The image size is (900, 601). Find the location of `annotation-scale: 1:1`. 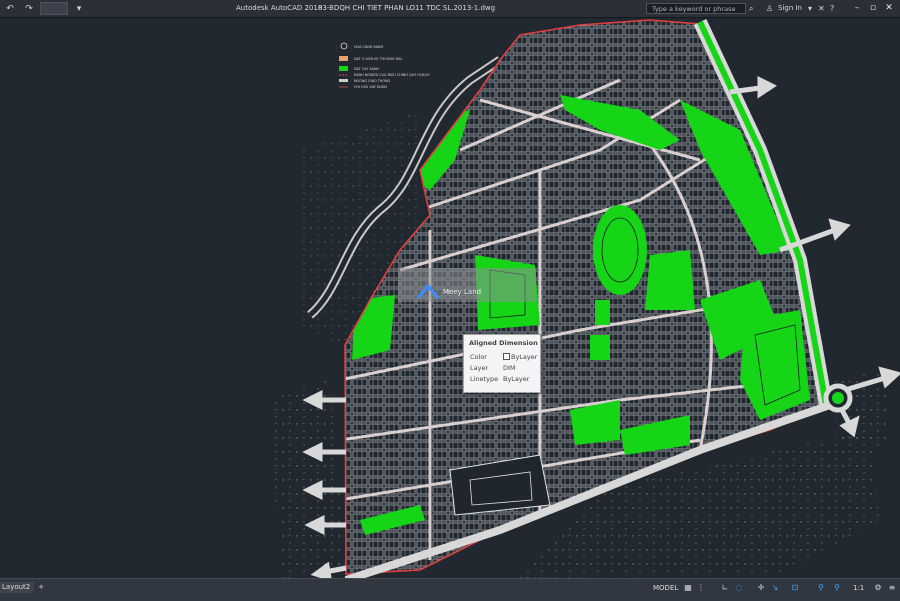

annotation-scale: 1:1 is located at coordinates (858, 588).